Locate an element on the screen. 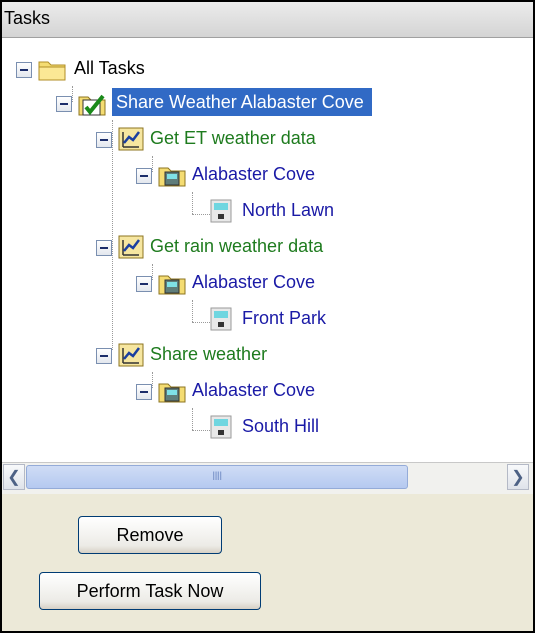 The width and height of the screenshot is (535, 633). tree-node-station: Front Park is located at coordinates (310, 320).